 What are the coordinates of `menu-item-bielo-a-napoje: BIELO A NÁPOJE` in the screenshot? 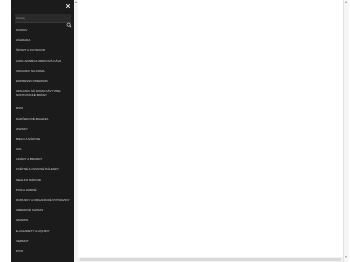 It's located at (44, 142).